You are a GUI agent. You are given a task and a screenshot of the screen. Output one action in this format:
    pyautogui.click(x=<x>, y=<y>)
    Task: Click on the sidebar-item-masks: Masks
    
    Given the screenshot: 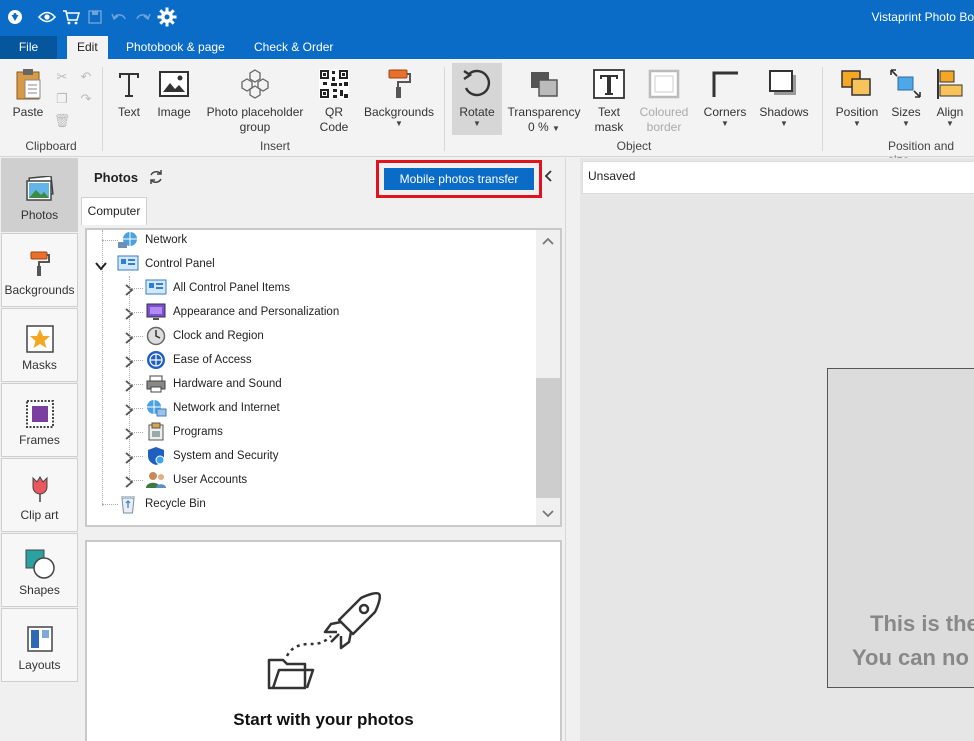 What is the action you would take?
    pyautogui.click(x=39, y=345)
    